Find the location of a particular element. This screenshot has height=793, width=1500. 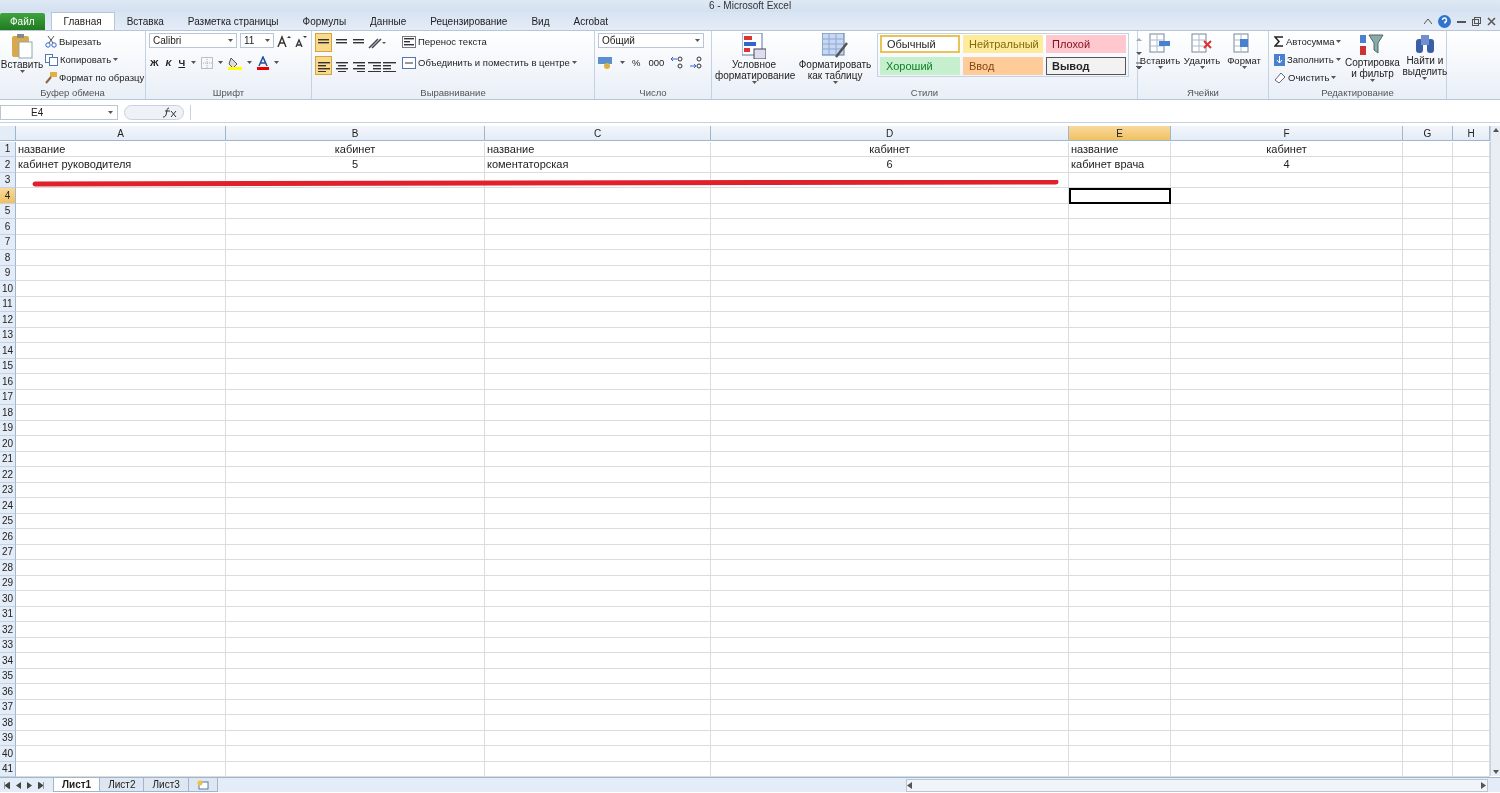

cells-button: Вставить is located at coordinates (1160, 59).